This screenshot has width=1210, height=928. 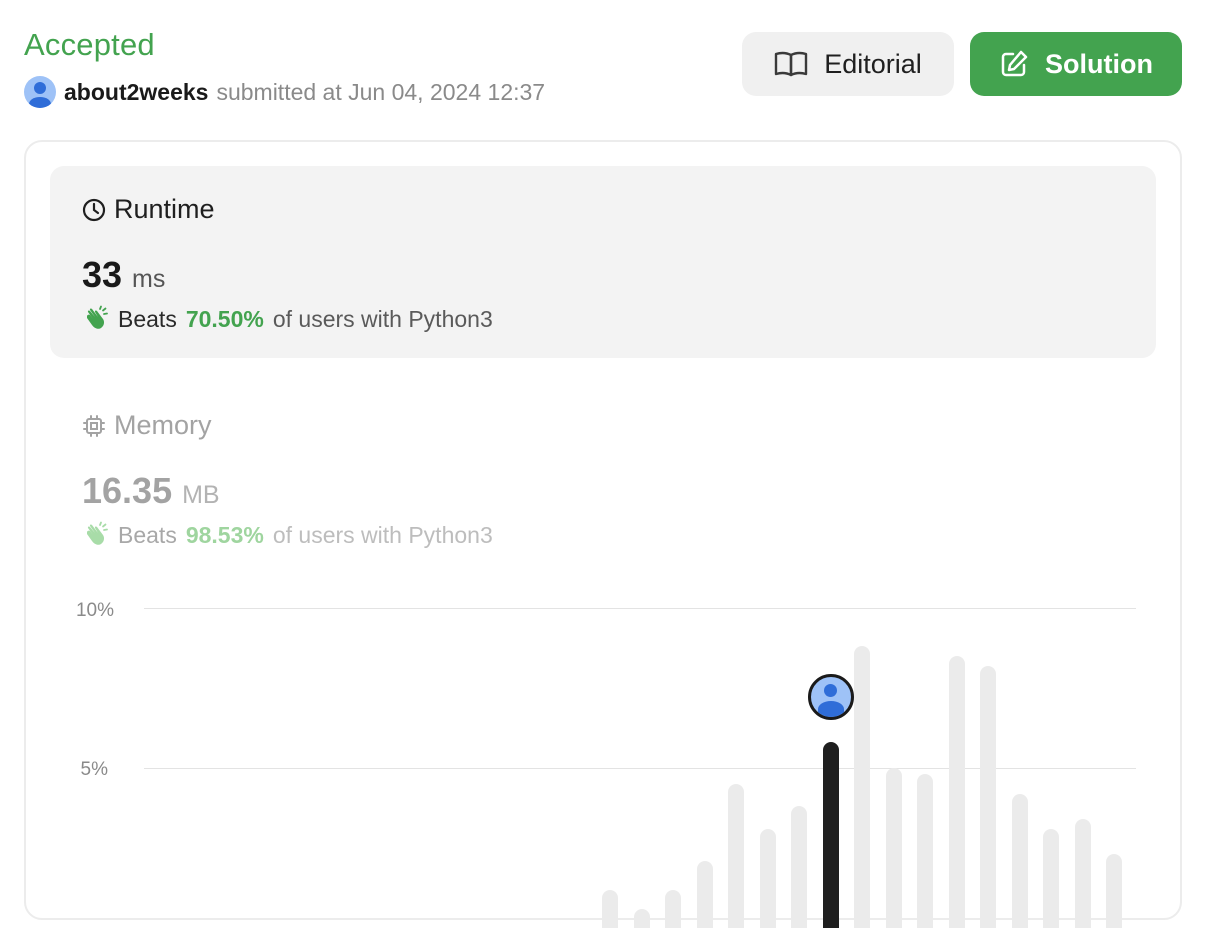 I want to click on book-icon, so click(x=791, y=64).